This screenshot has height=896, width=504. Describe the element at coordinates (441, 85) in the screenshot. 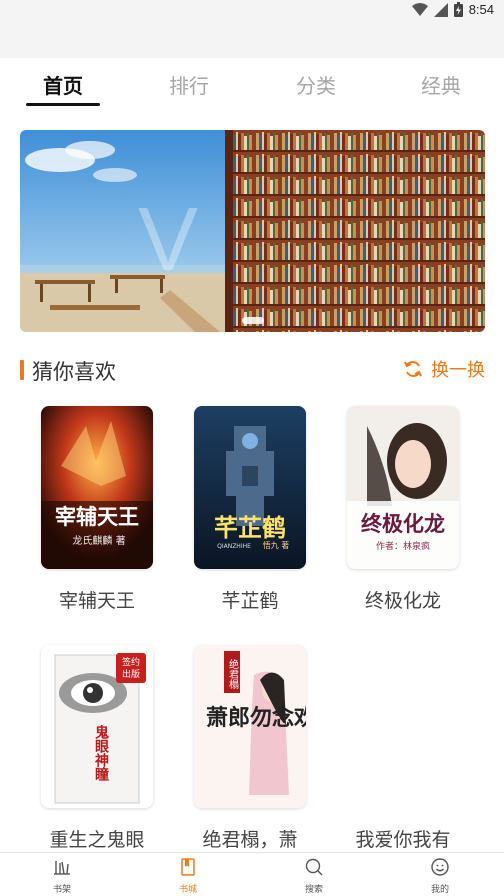

I see `tab-classic: 经典` at that location.